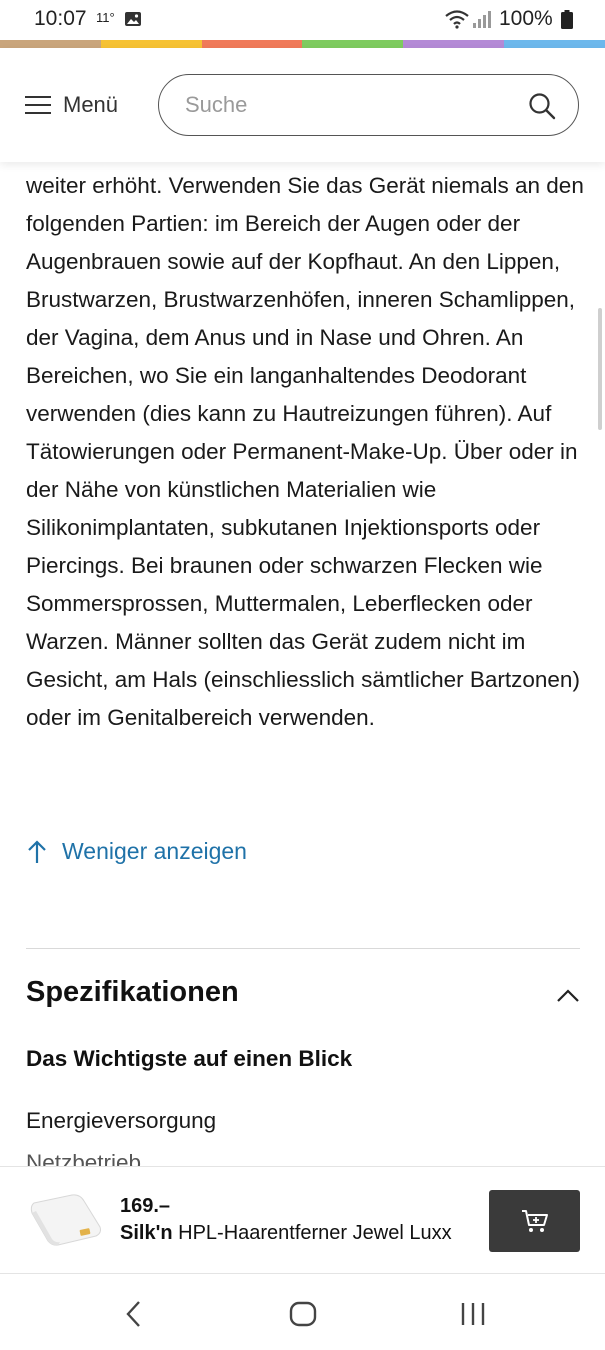  What do you see at coordinates (457, 19) in the screenshot?
I see `wifi-icon` at bounding box center [457, 19].